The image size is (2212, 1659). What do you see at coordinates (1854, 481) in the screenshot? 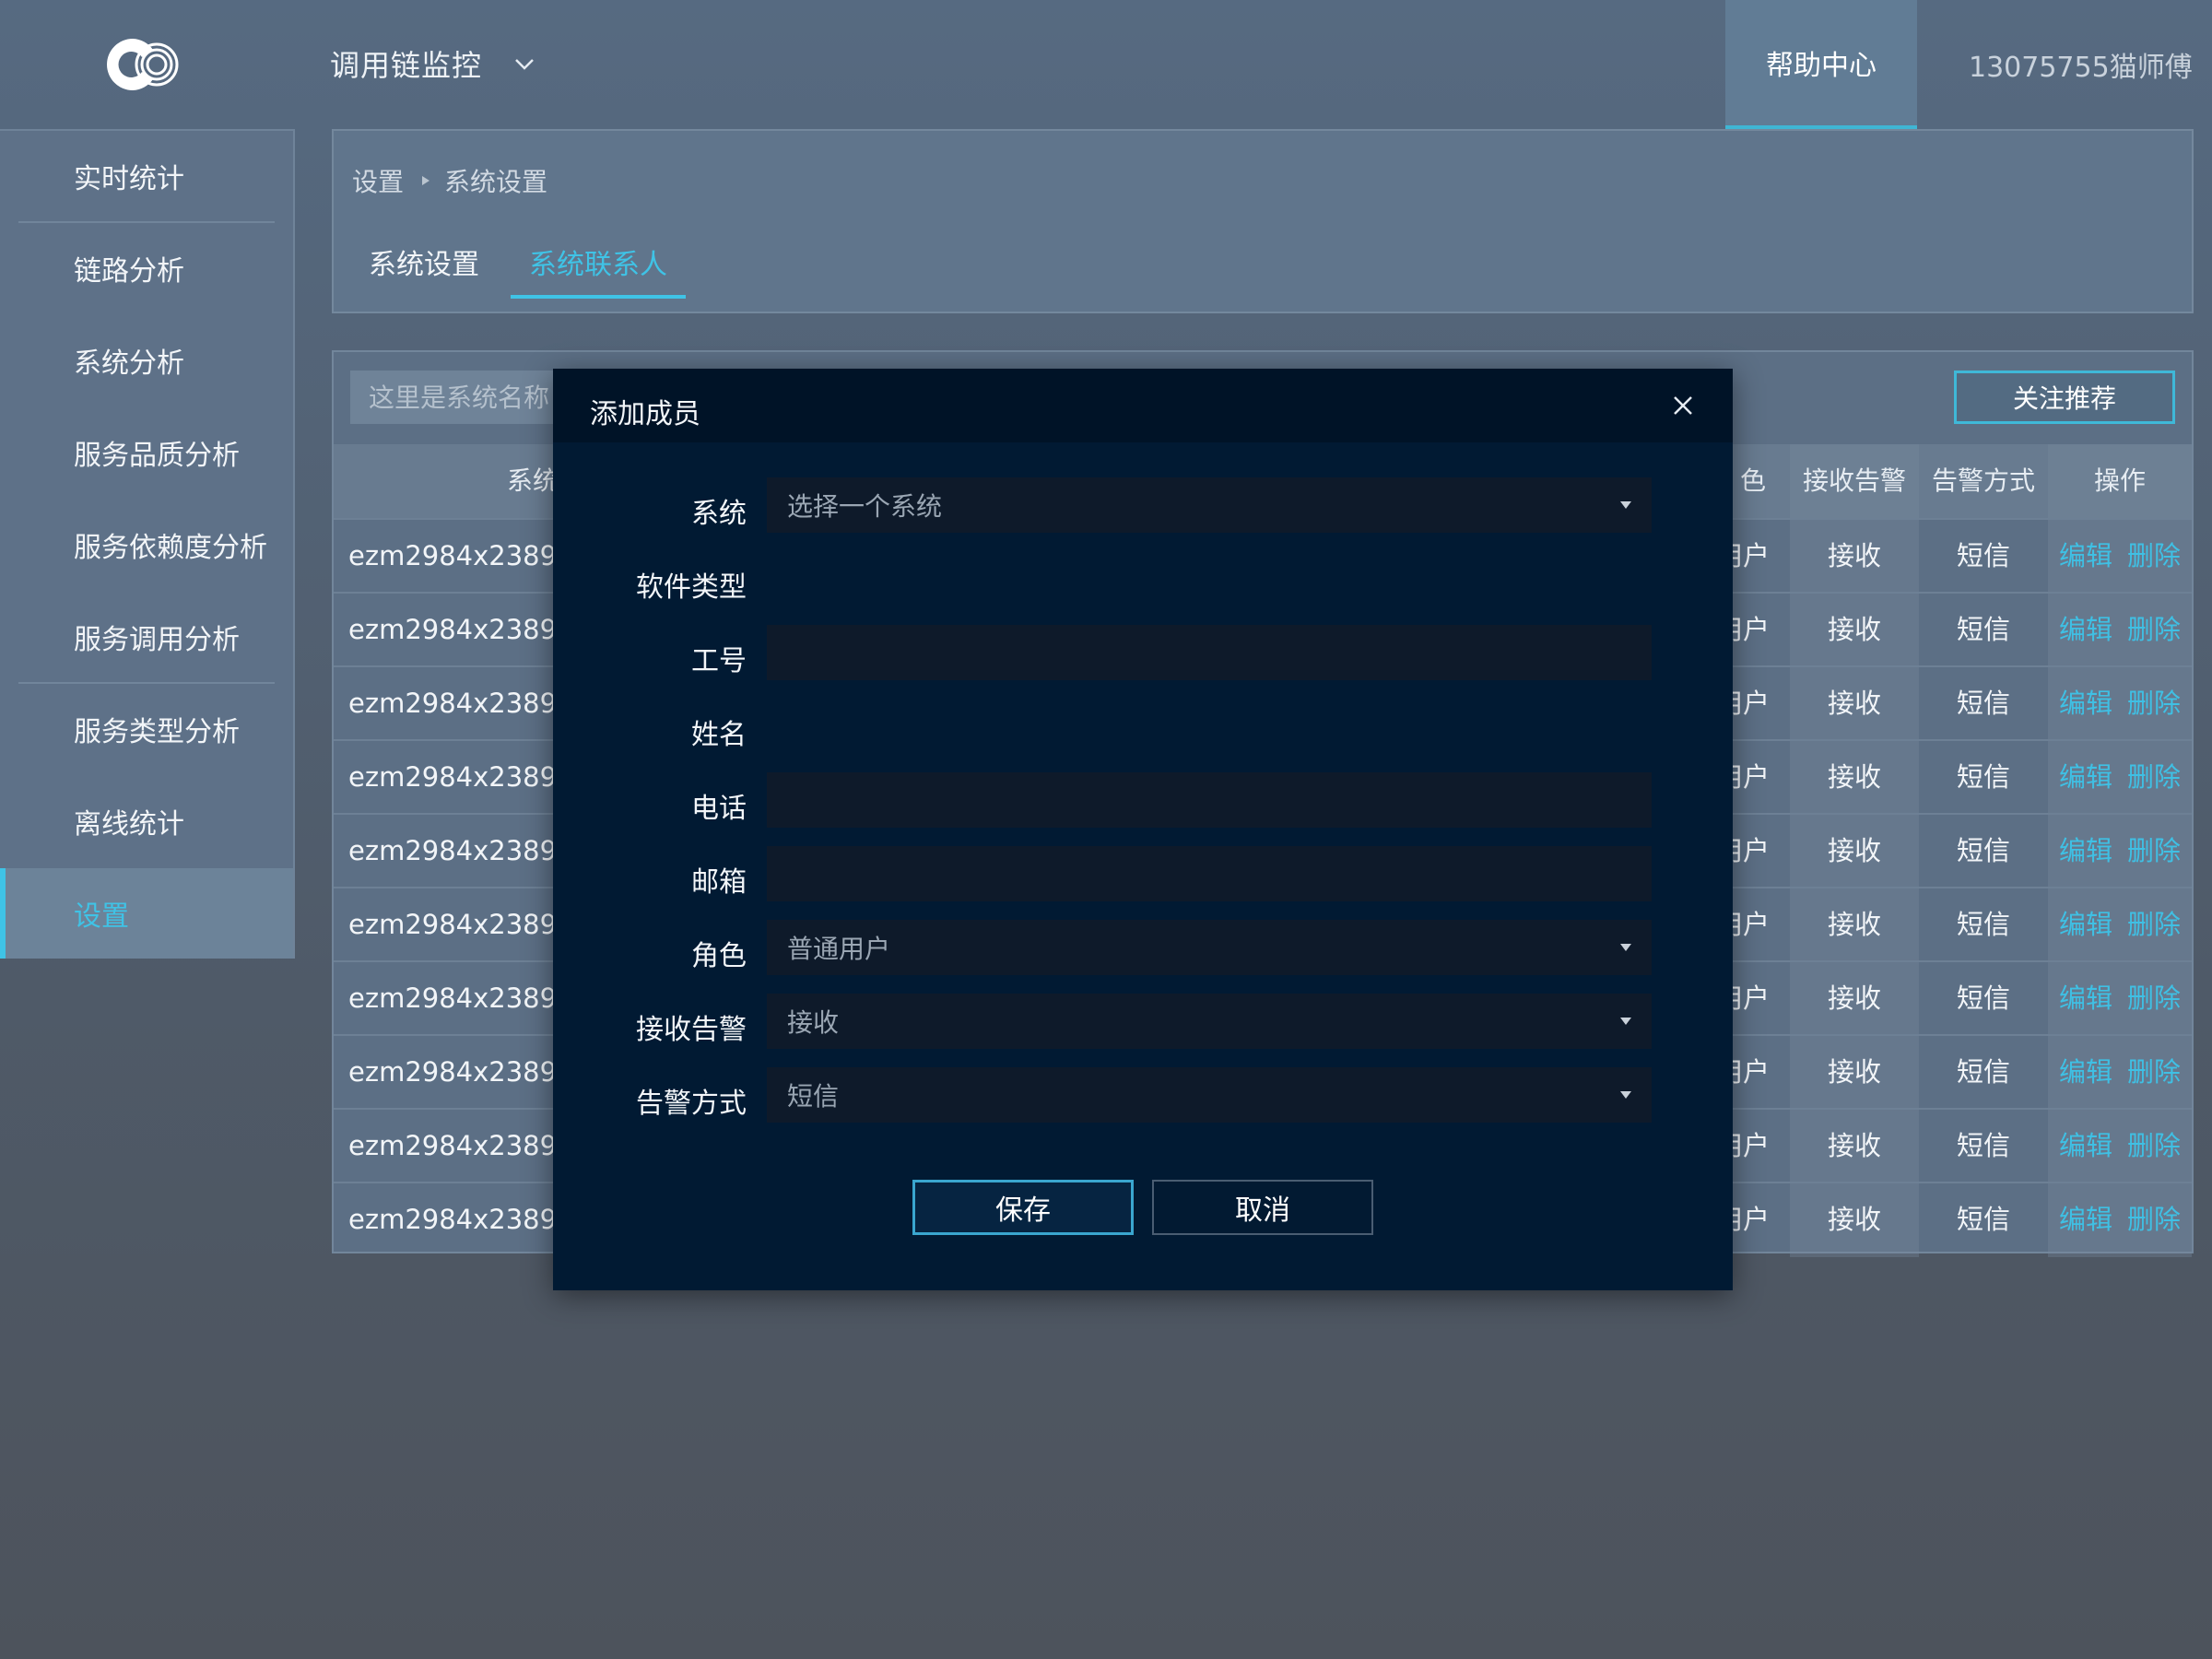
I see `column-header-receive-alert: 接收告警` at bounding box center [1854, 481].